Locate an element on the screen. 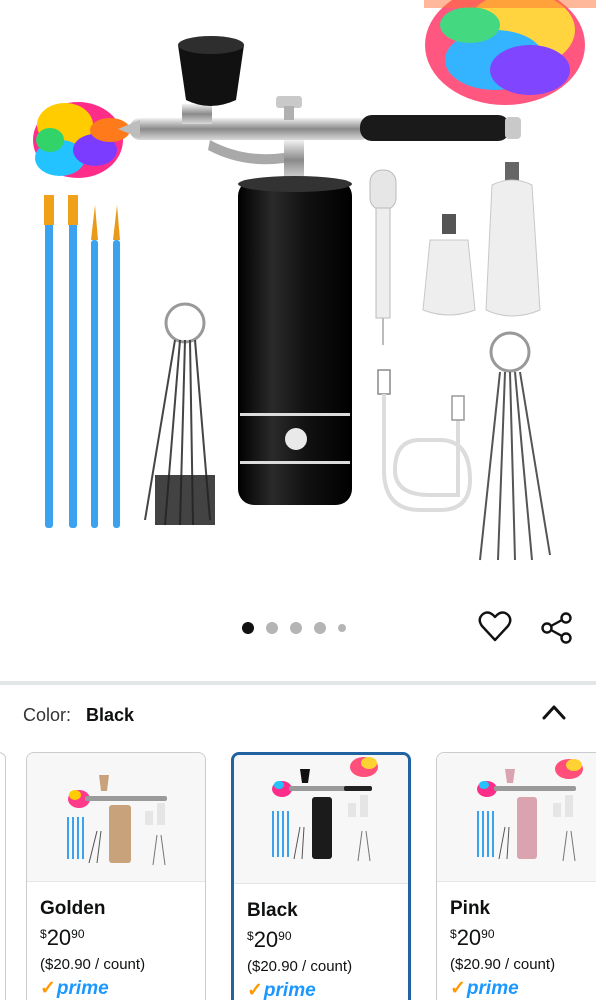  black-airbrush-thumbnail is located at coordinates (325, 809).